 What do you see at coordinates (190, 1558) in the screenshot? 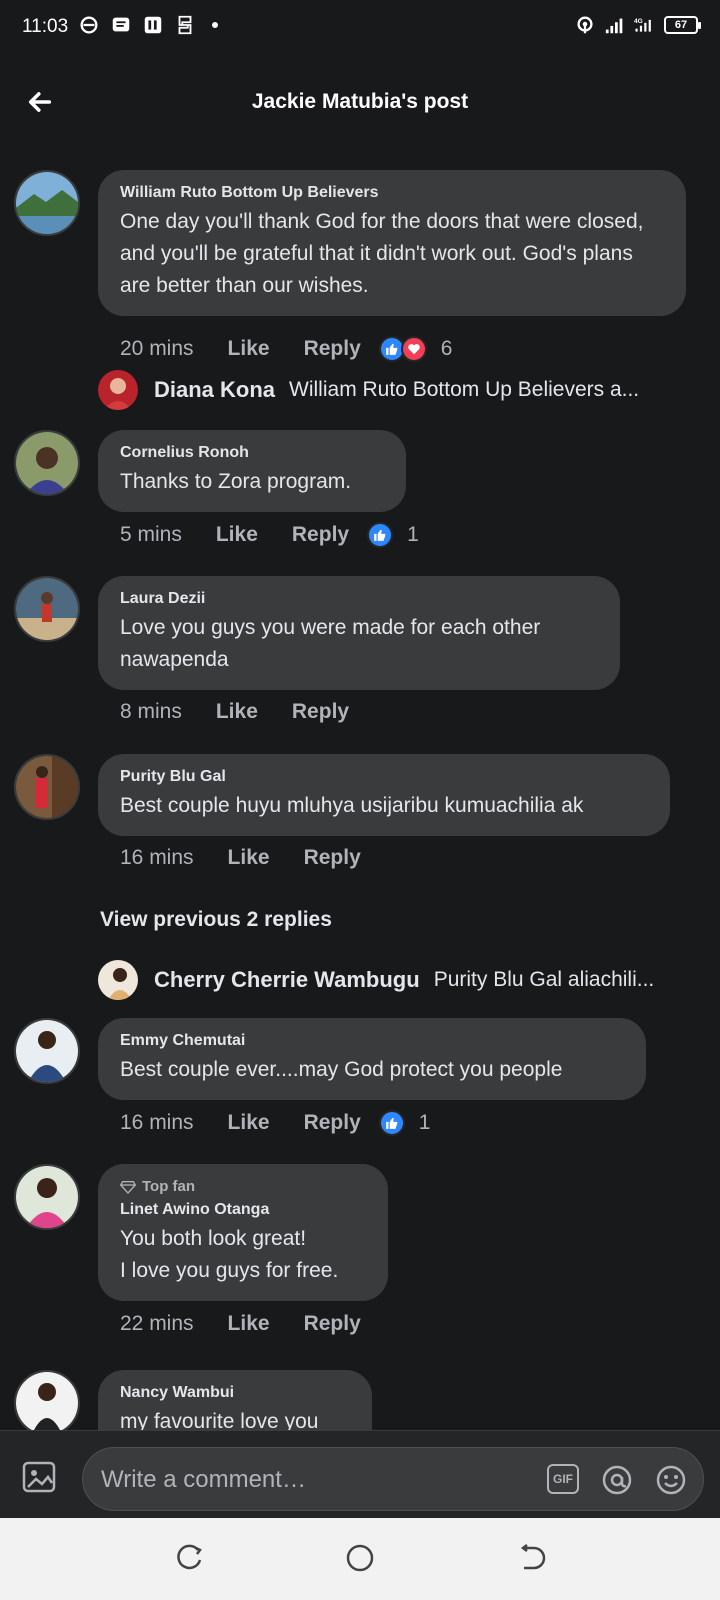
I see `recent-apps-icon` at bounding box center [190, 1558].